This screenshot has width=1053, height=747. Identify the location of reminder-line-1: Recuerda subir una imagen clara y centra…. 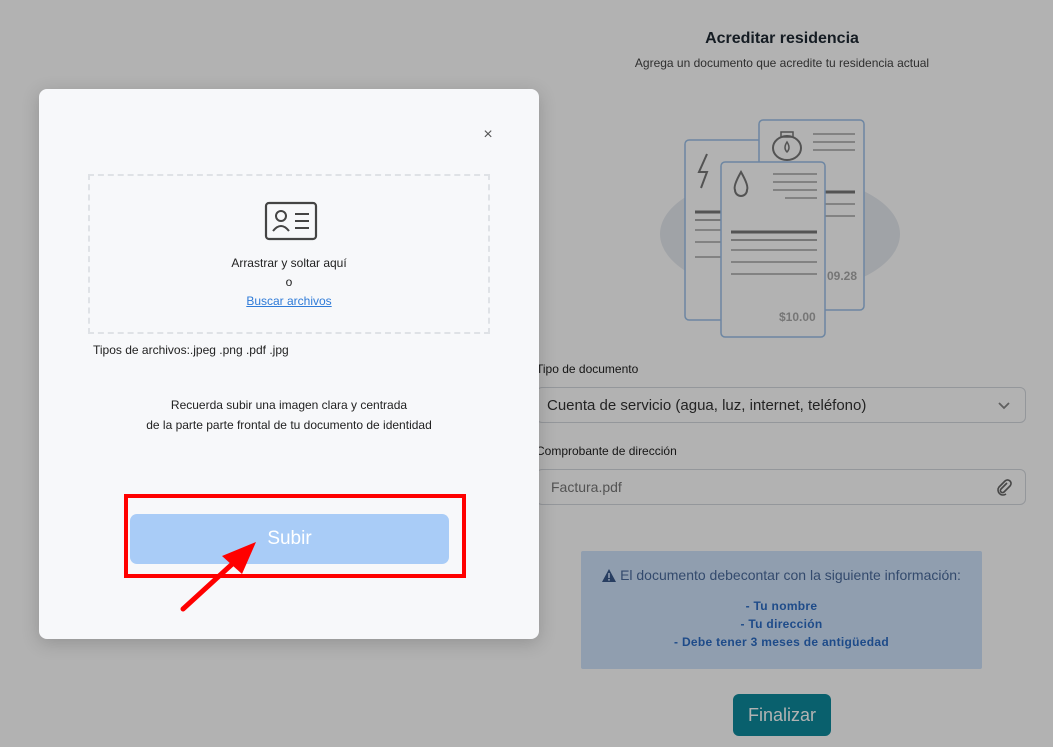
(289, 405).